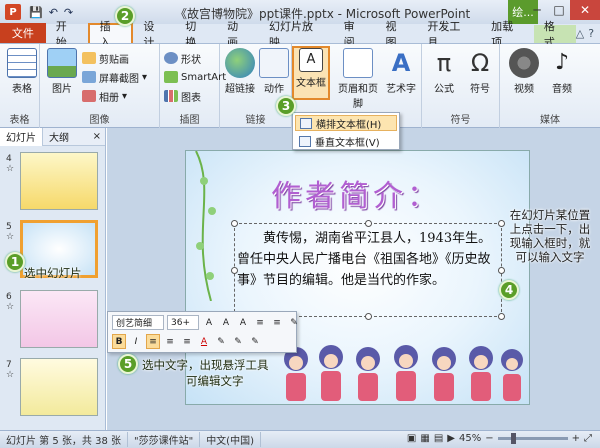 Image resolution: width=600 pixels, height=448 pixels. What do you see at coordinates (187, 341) in the screenshot?
I see `align-right-button: ≡` at bounding box center [187, 341].